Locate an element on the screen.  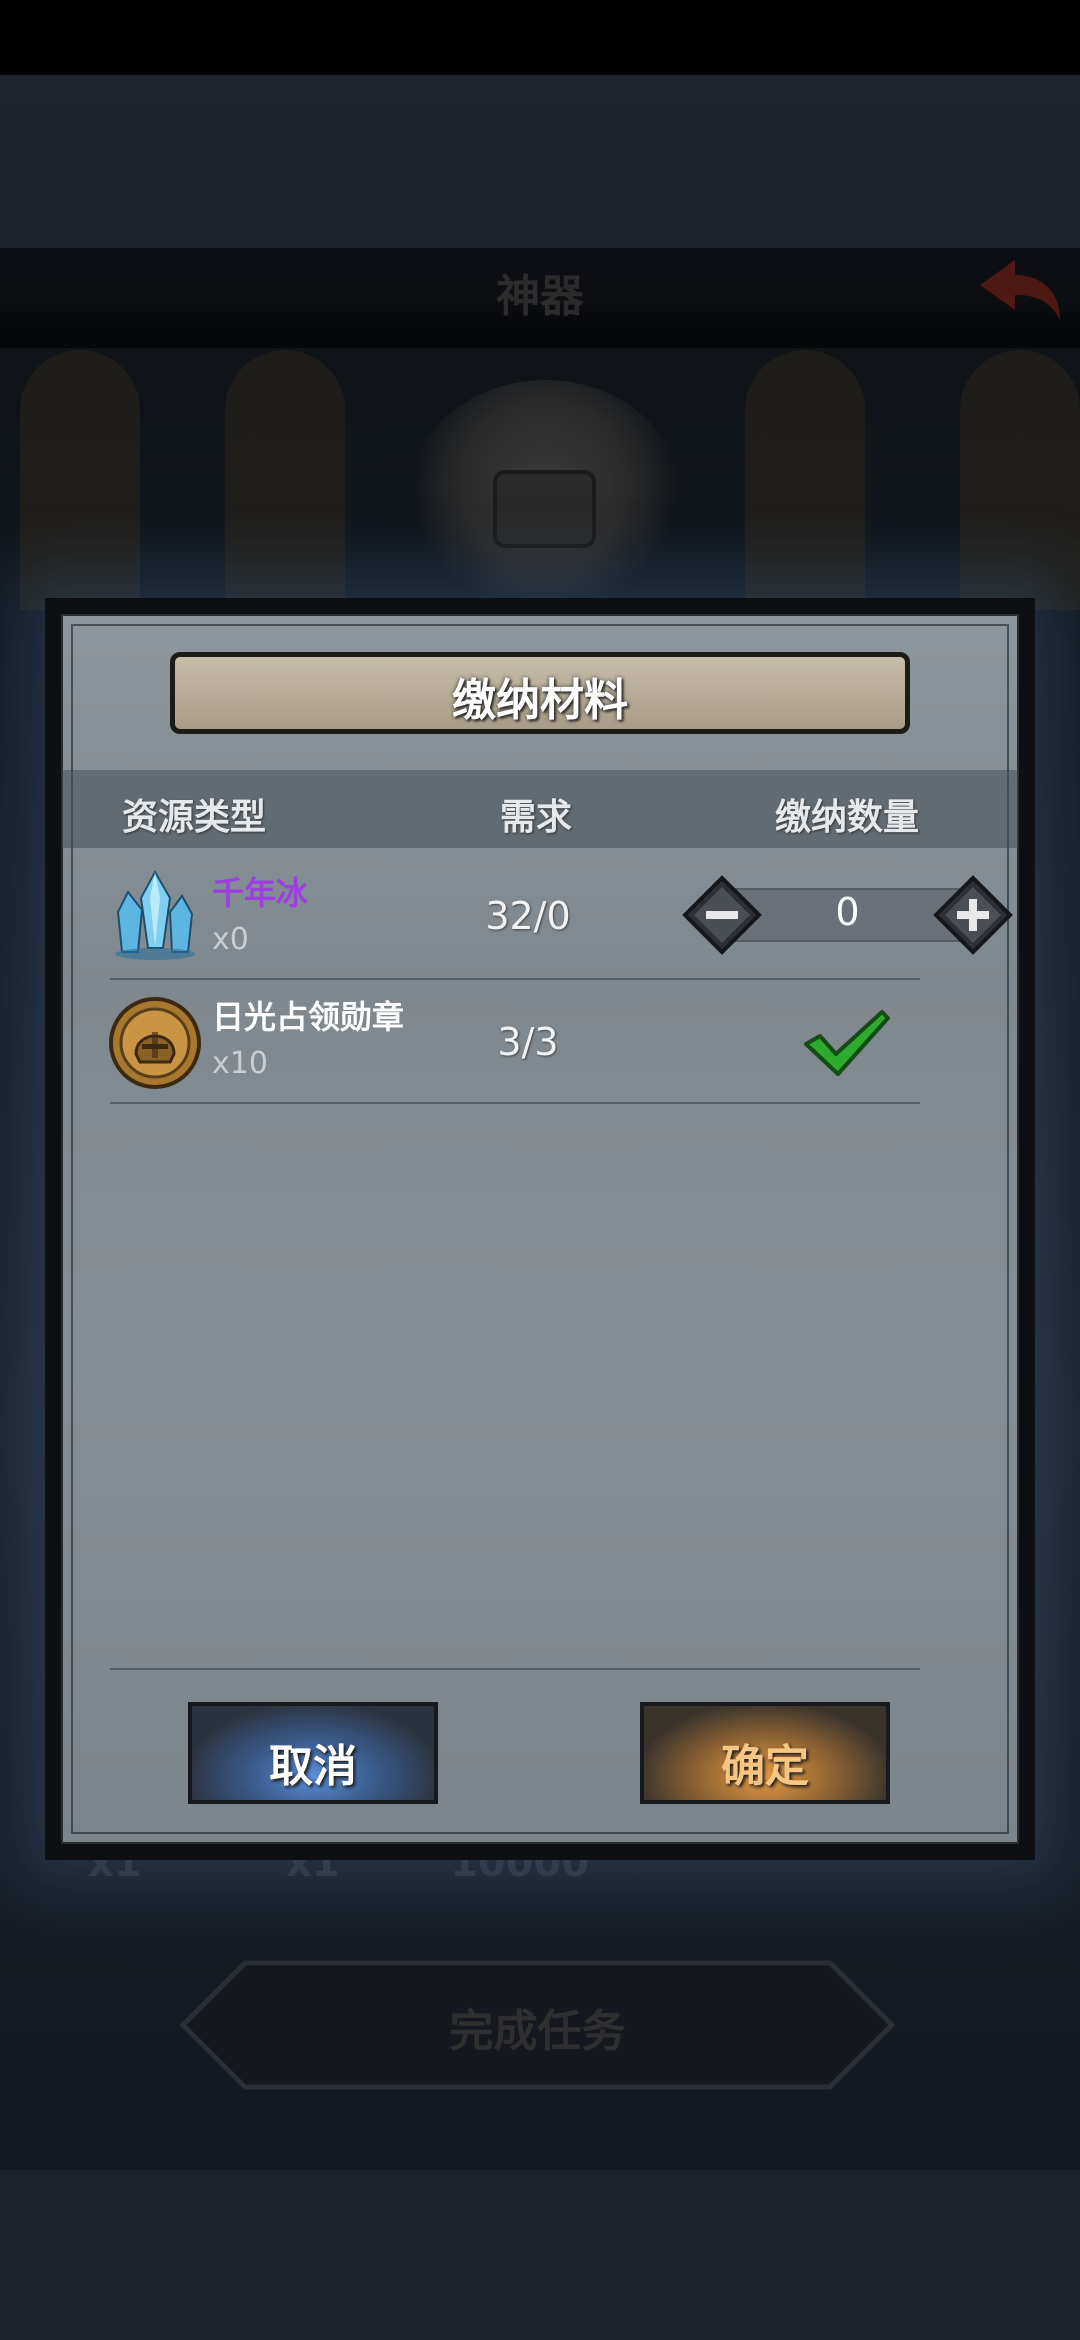
column-header-resource-type: 资源类型 is located at coordinates (194, 817).